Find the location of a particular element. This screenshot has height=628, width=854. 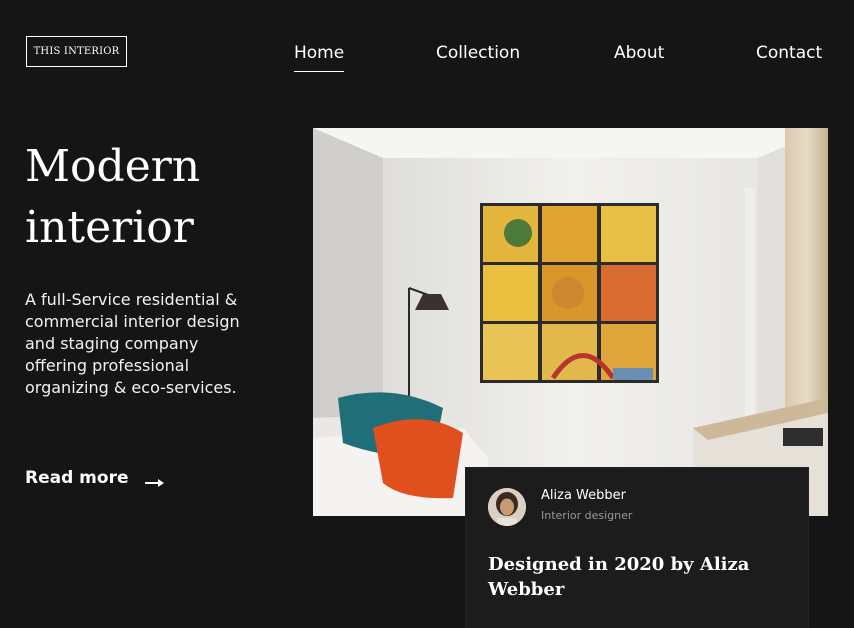

avatar is located at coordinates (507, 507).